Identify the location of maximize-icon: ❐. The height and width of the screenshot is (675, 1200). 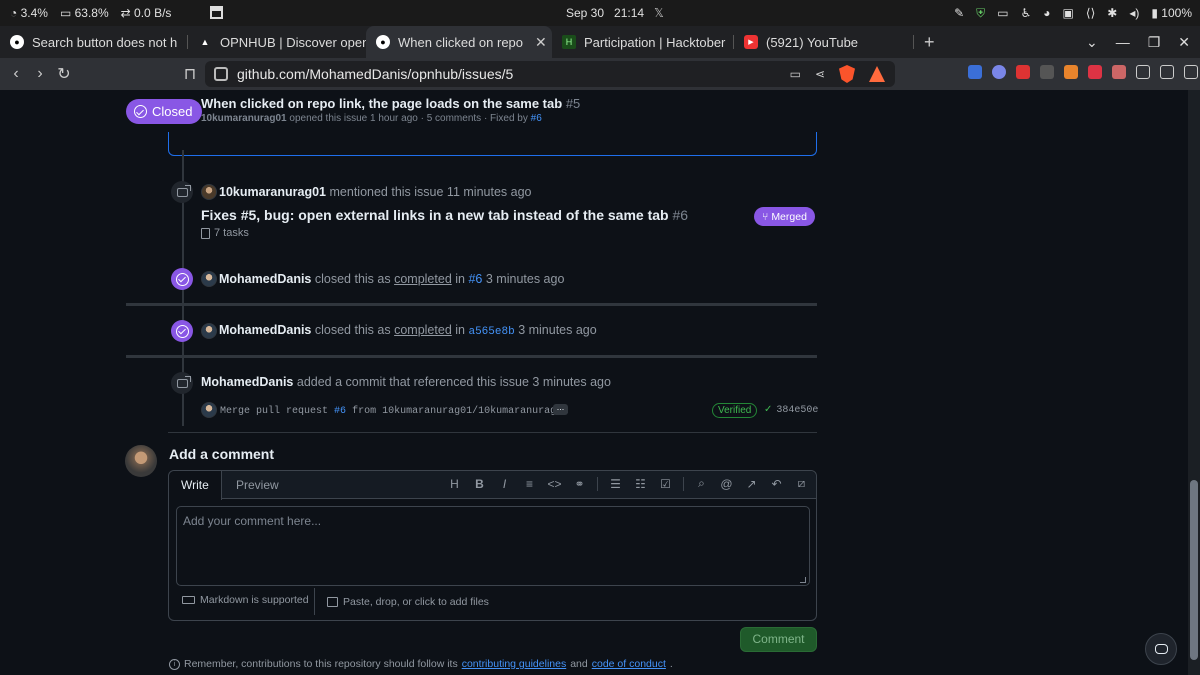
(1154, 42).